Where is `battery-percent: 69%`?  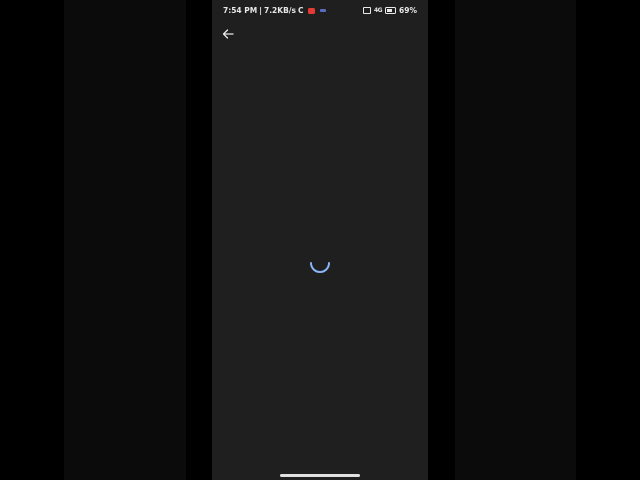
battery-percent: 69% is located at coordinates (408, 10).